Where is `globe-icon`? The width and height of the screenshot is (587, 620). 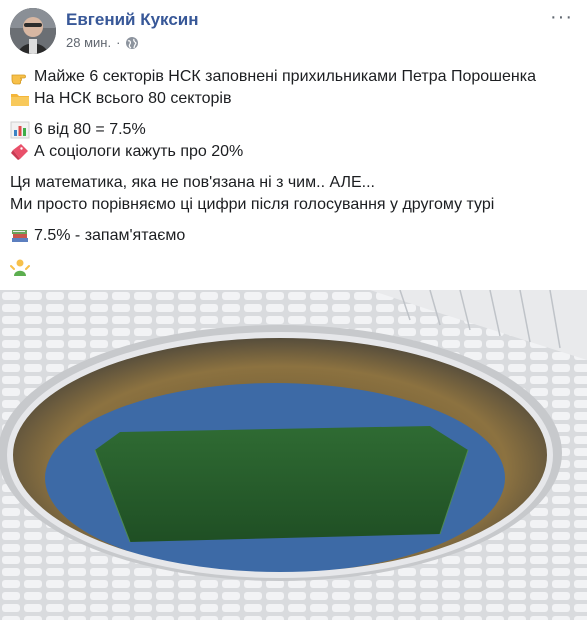
globe-icon is located at coordinates (132, 43).